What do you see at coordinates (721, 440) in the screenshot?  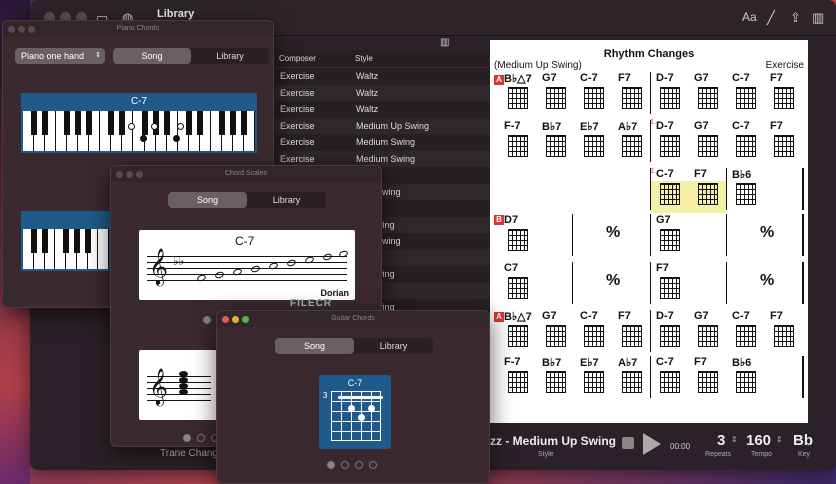 I see `repeats-value: 3` at bounding box center [721, 440].